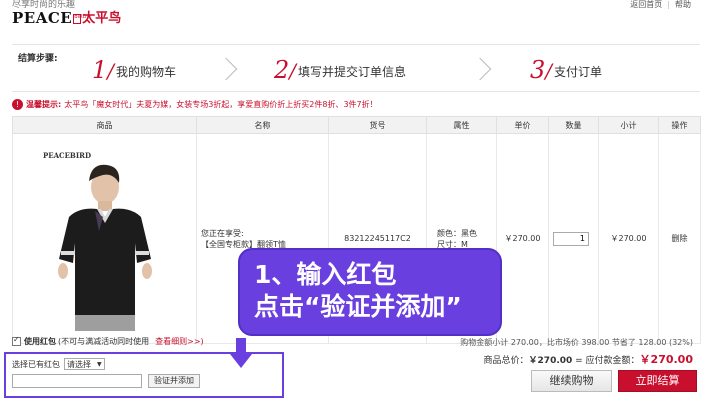  What do you see at coordinates (571, 238) in the screenshot?
I see `quantity-input` at bounding box center [571, 238].